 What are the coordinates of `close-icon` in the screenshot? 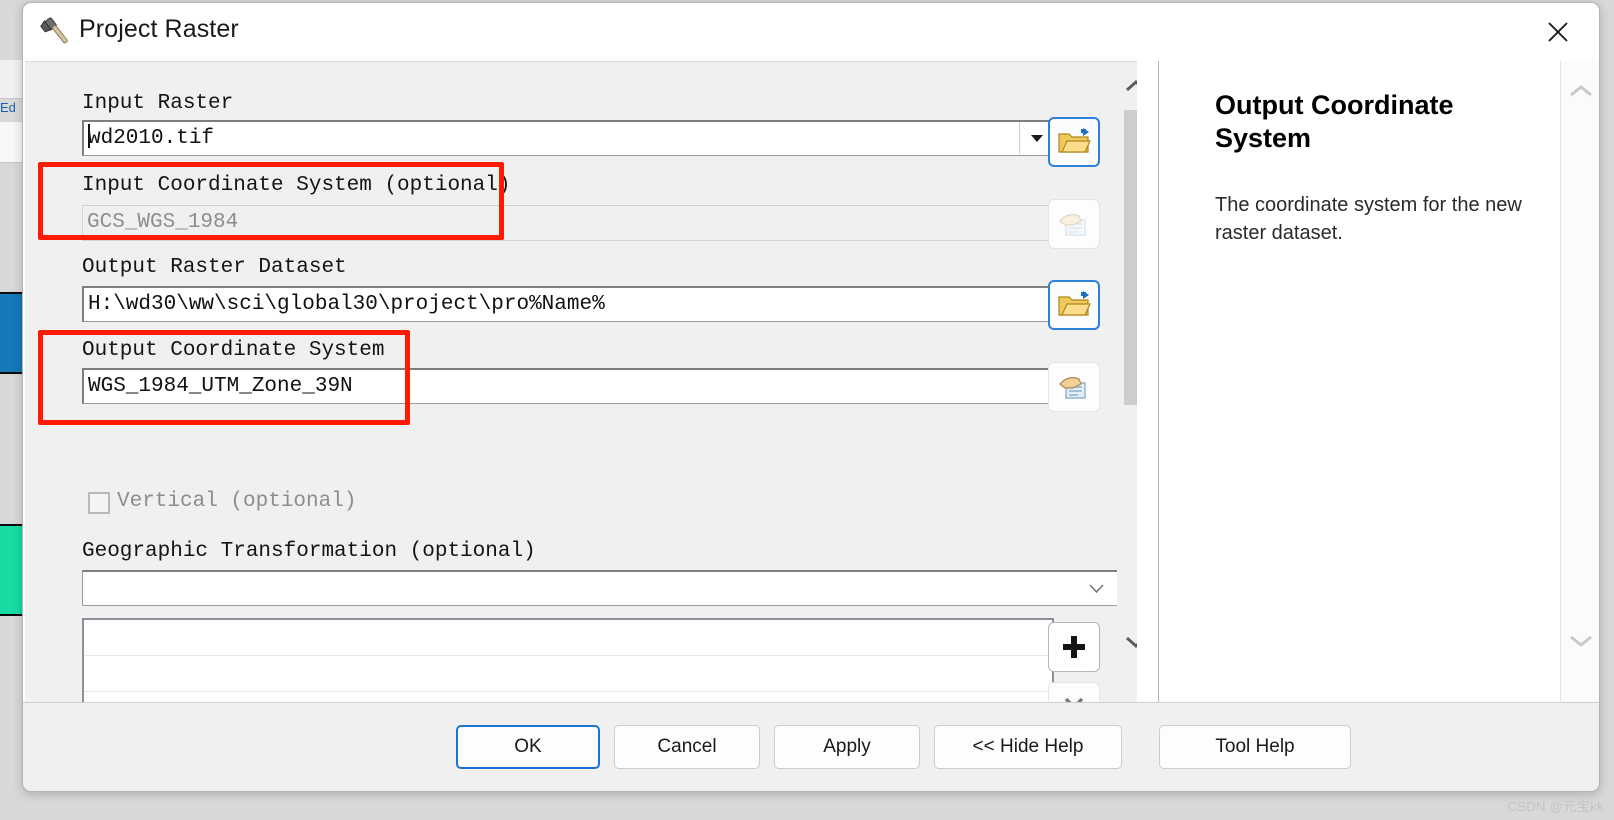 It's located at (1558, 32).